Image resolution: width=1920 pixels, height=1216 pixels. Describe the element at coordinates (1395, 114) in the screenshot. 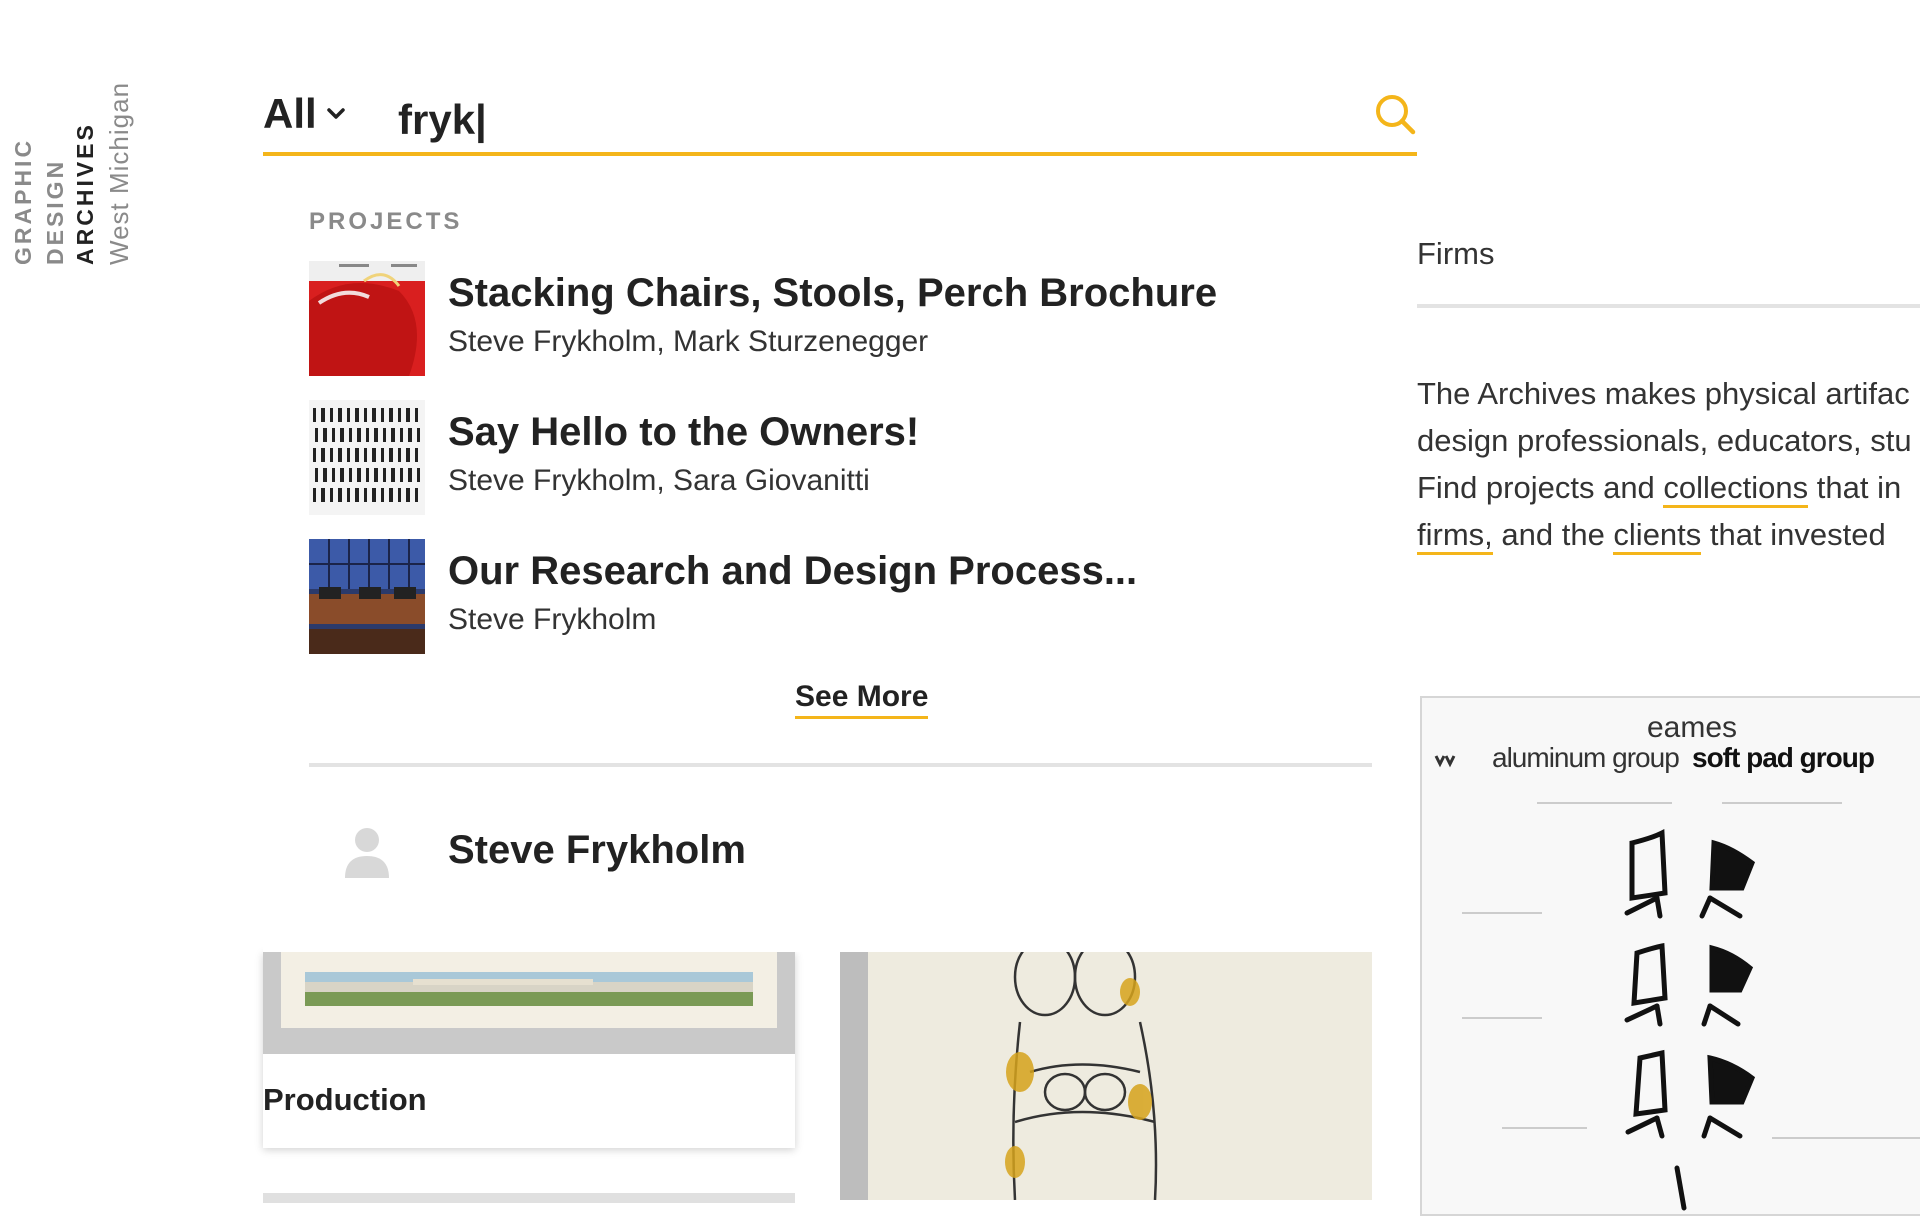

I see `search-icon` at that location.